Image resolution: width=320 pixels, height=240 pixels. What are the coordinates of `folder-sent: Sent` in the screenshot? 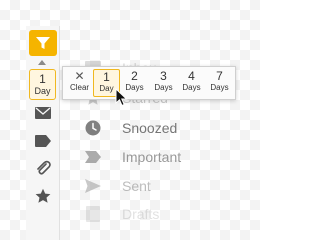 It's located at (144, 186).